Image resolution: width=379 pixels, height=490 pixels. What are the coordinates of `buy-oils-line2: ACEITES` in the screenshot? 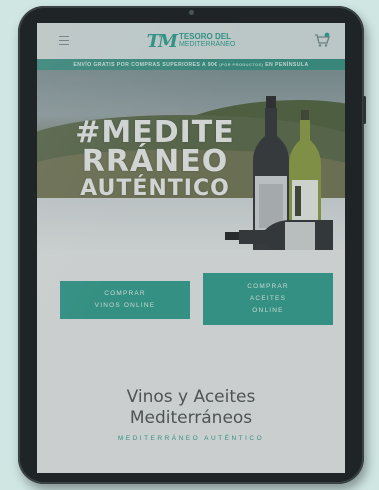 It's located at (268, 298).